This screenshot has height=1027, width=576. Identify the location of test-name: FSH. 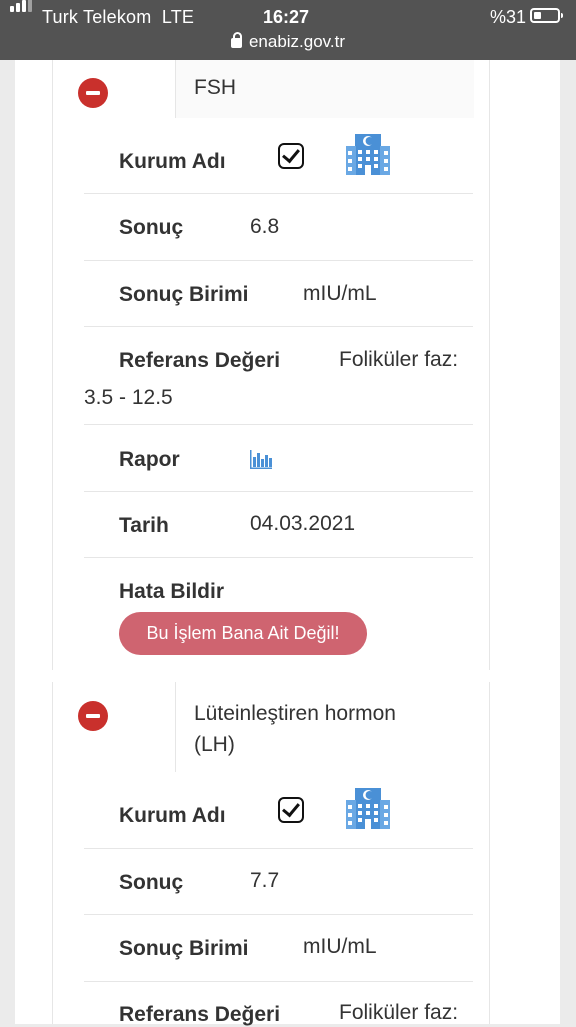
(215, 87).